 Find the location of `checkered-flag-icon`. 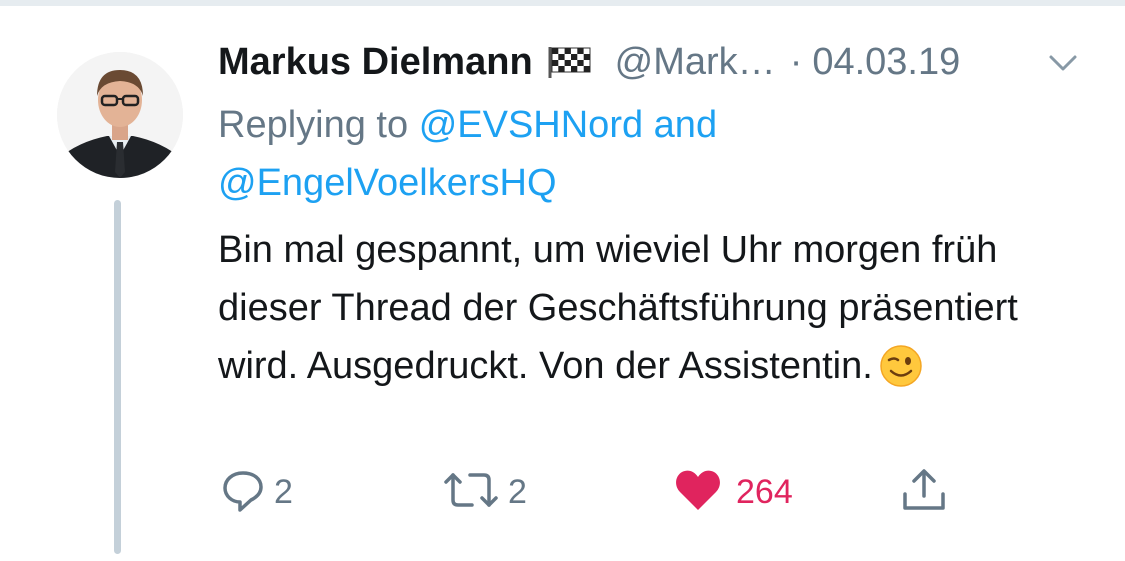

checkered-flag-icon is located at coordinates (570, 62).